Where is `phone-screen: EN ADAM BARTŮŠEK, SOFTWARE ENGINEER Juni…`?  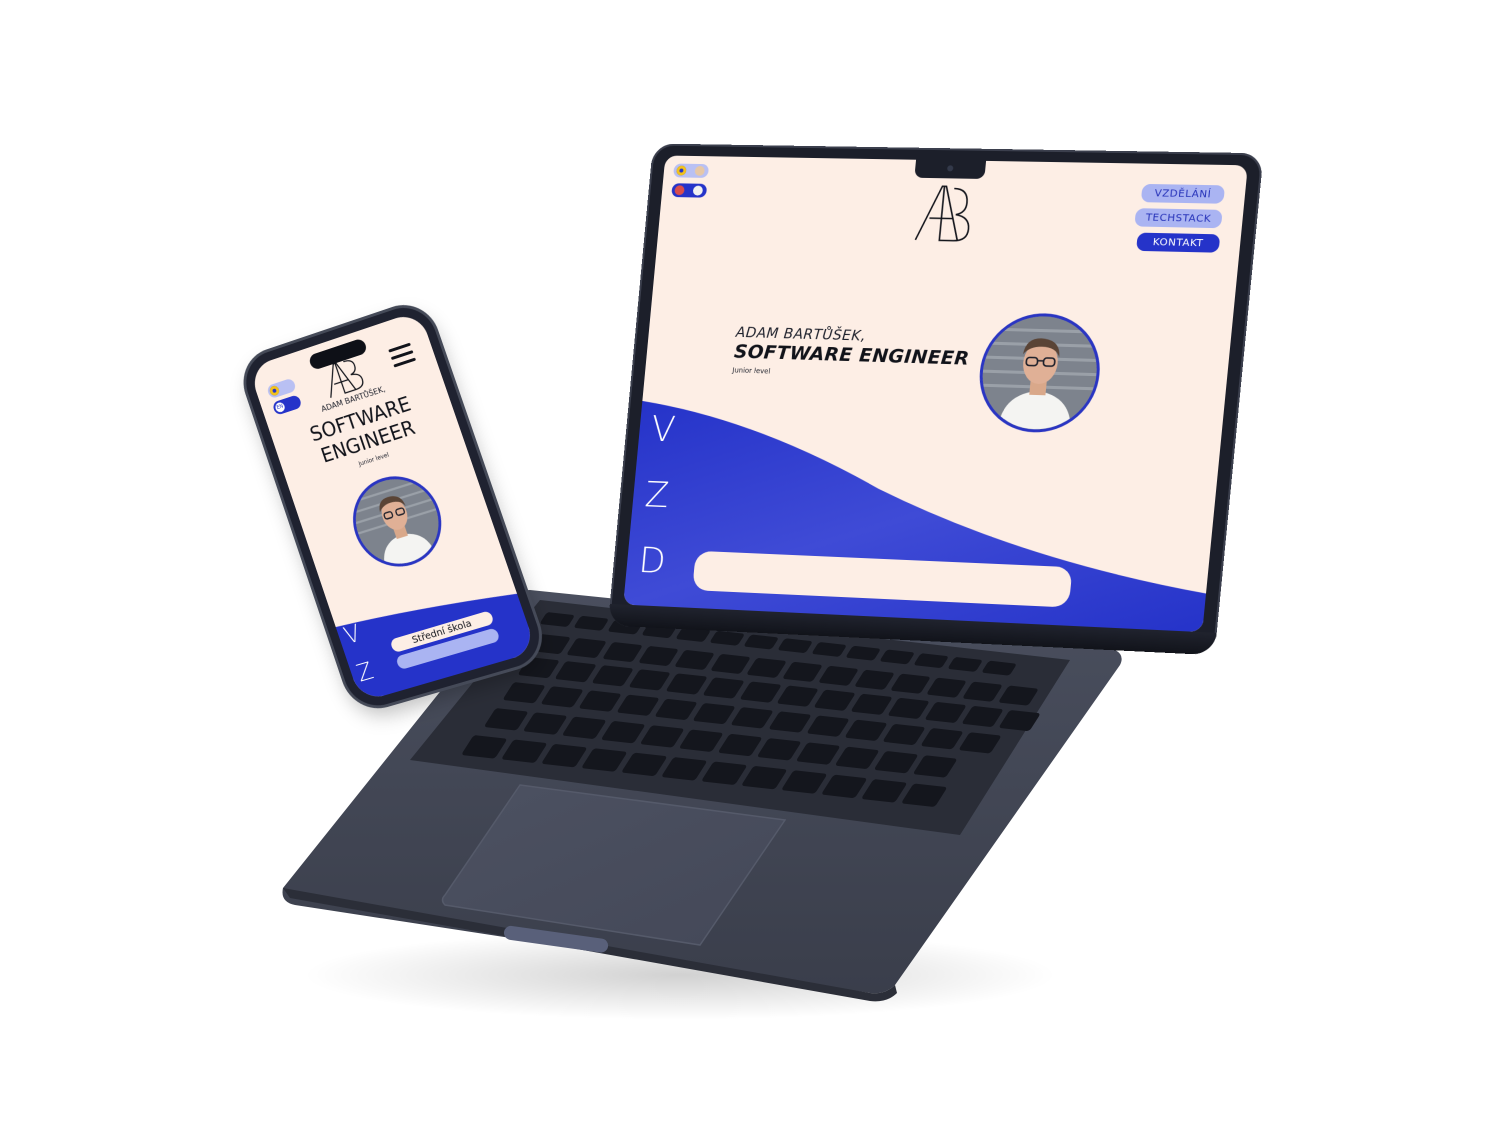 phone-screen: EN ADAM BARTŮŠEK, SOFTWARE ENGINEER Juni… is located at coordinates (392, 506).